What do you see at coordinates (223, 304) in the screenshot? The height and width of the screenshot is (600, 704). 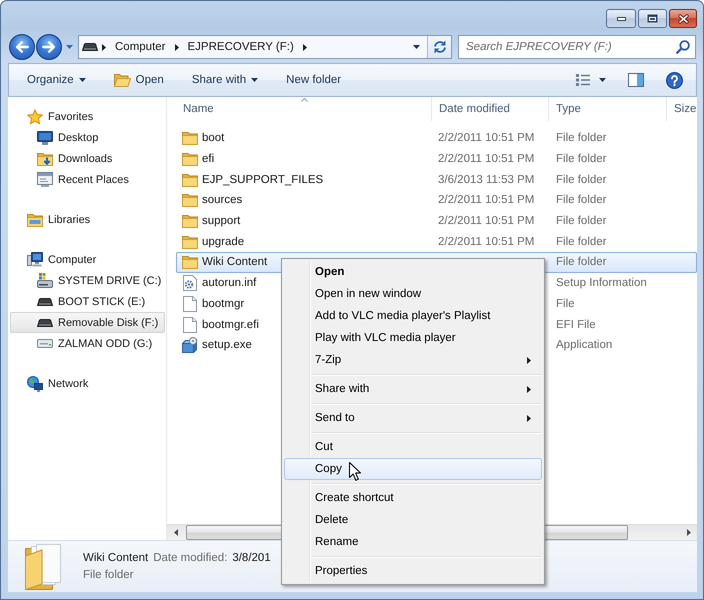 I see `file-name: bootmgr` at bounding box center [223, 304].